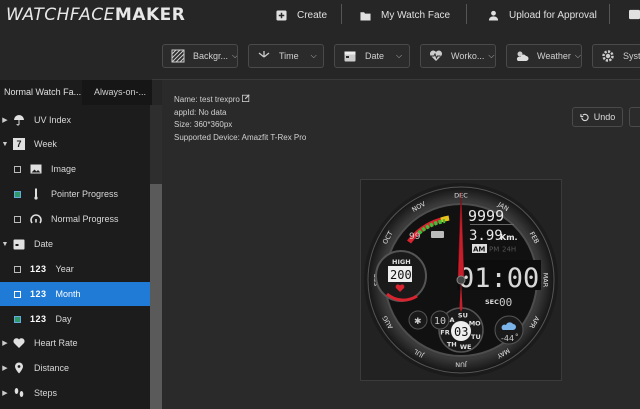  What do you see at coordinates (507, 338) in the screenshot?
I see `temperature-value: -44` at bounding box center [507, 338].